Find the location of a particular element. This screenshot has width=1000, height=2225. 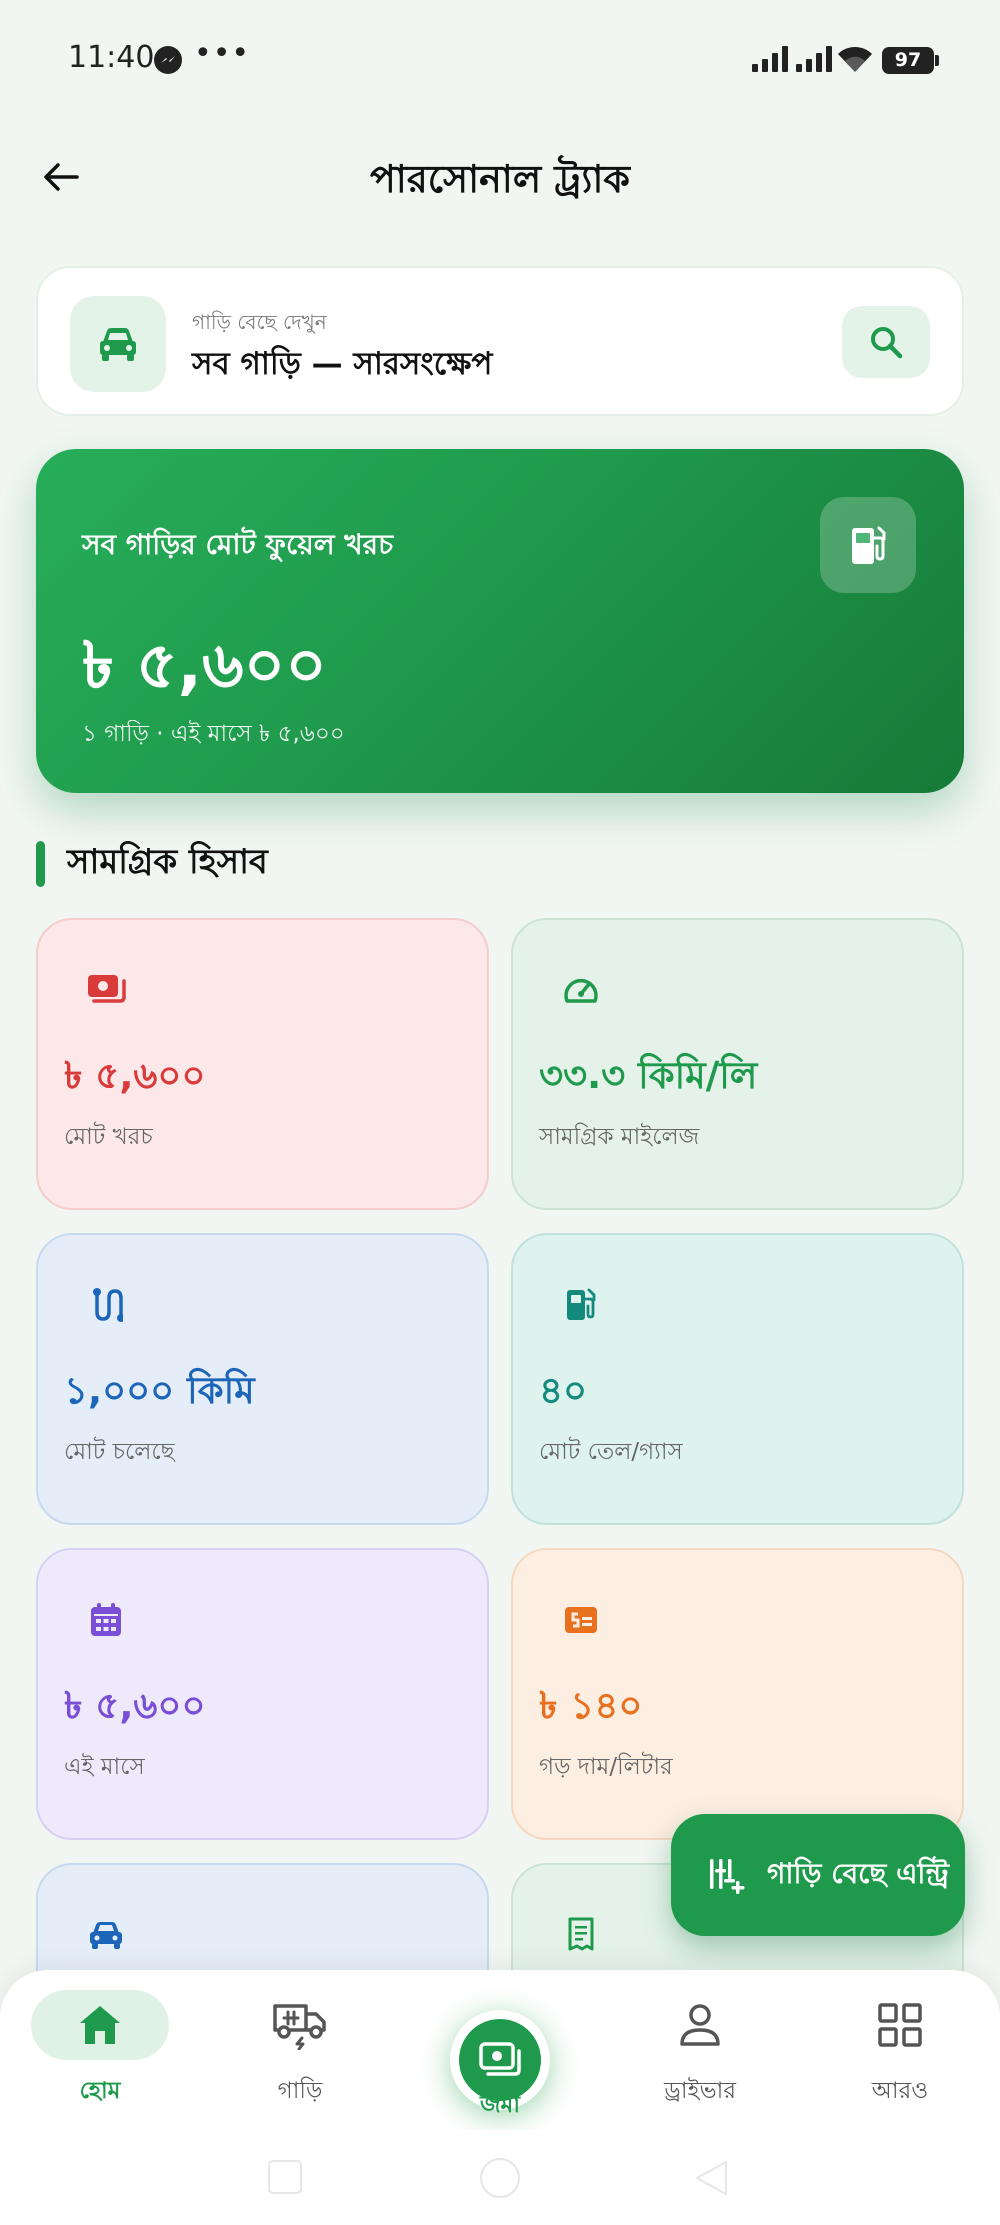

section-accent-bar is located at coordinates (40, 864).